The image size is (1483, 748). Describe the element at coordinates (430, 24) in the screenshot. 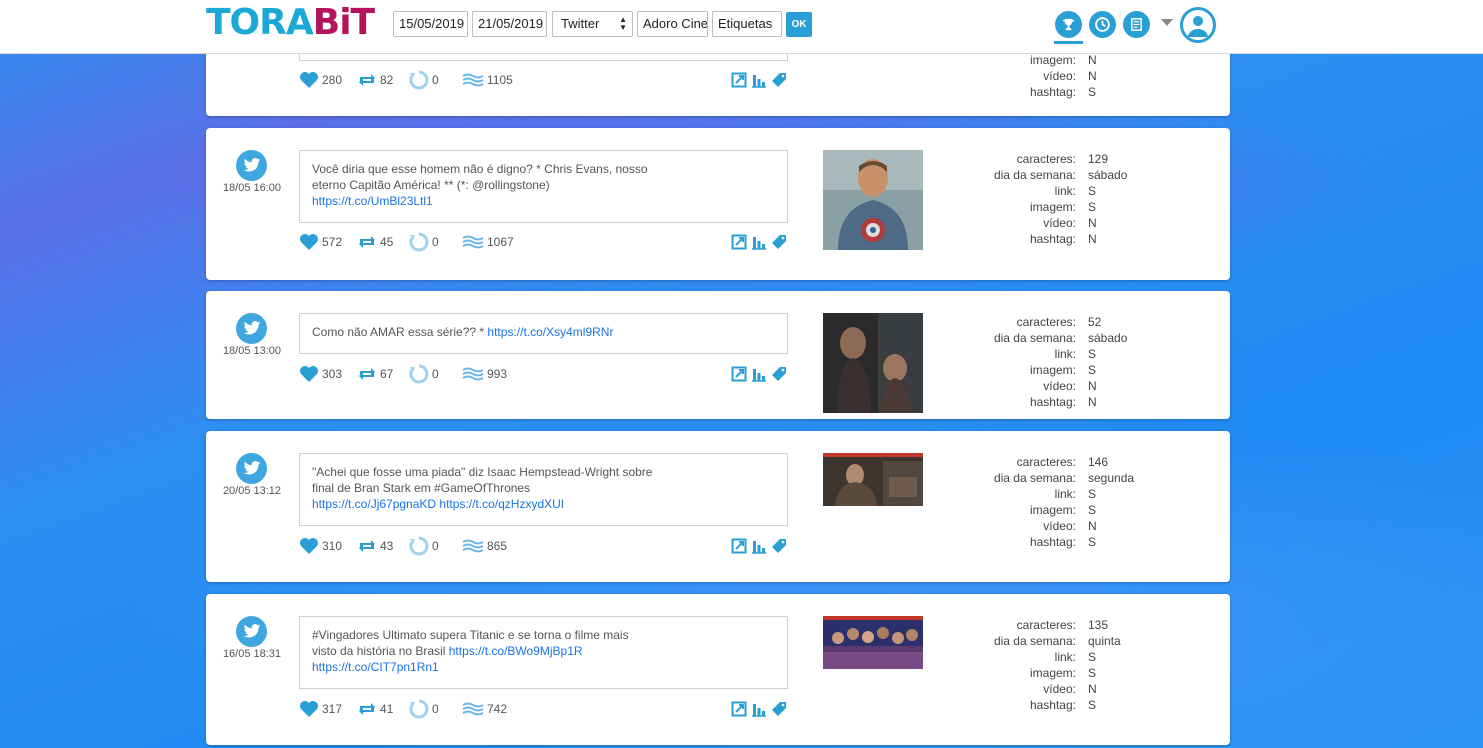

I see `date-from-input: 15/05/2019` at that location.